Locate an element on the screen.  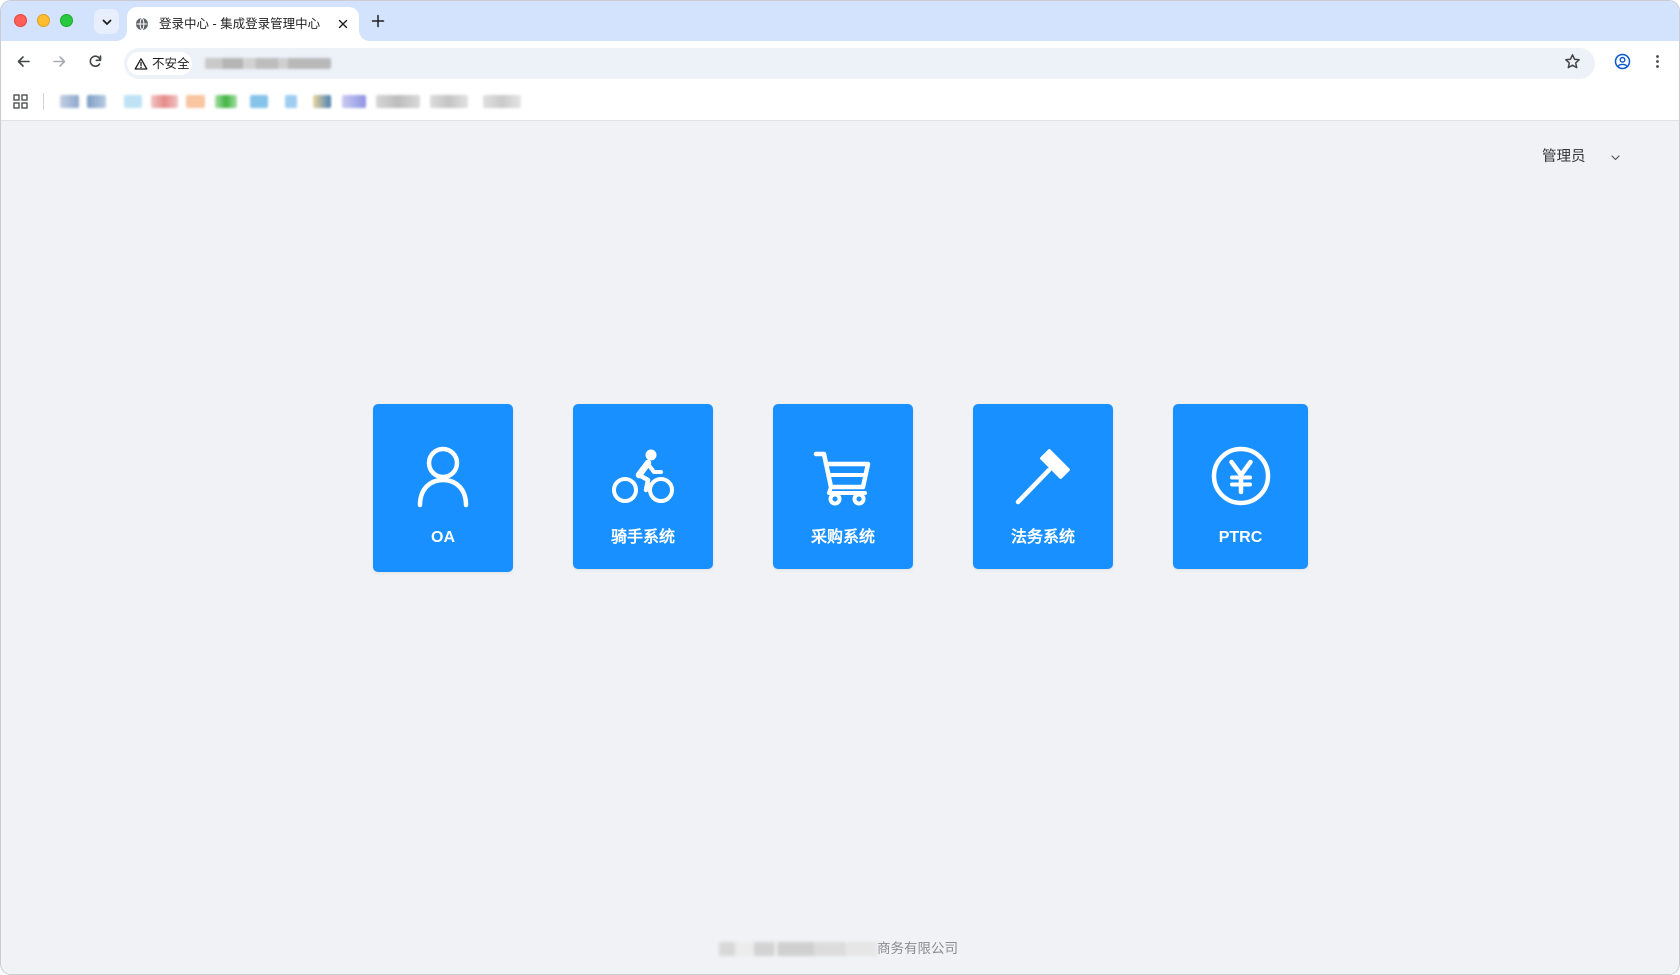
shopping-cart-icon is located at coordinates (842, 478).